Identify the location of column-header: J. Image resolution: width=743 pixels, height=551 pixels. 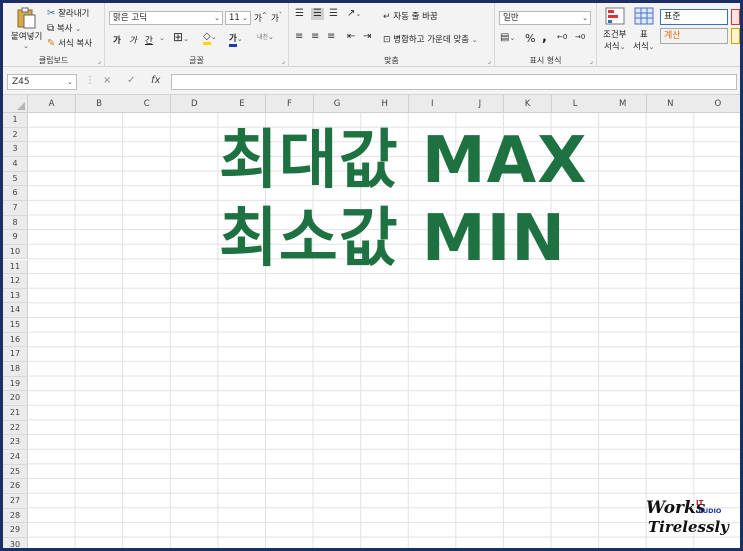
(480, 104).